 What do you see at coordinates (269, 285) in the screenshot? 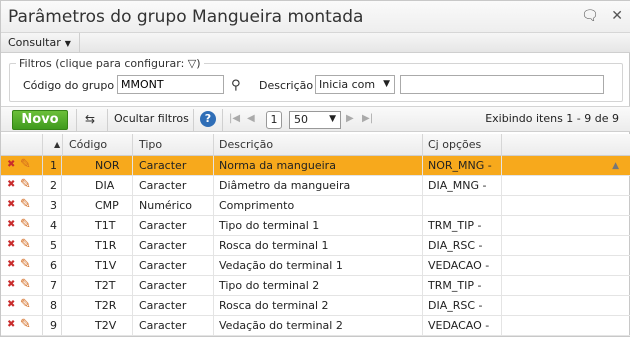
I see `cell-descricao: Tipo do terminal 2` at bounding box center [269, 285].